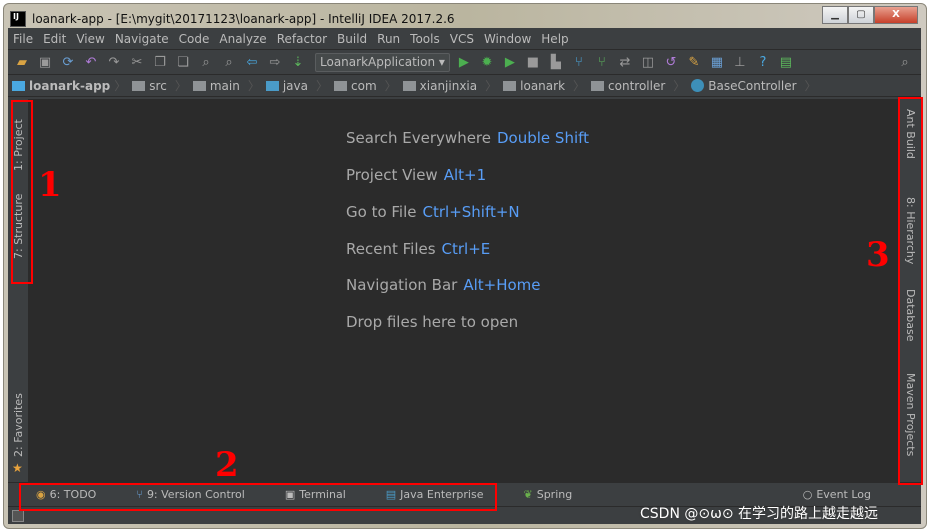 This screenshot has height=531, width=929. What do you see at coordinates (556, 62) in the screenshot?
I see `deploy-icon: ▙` at bounding box center [556, 62].